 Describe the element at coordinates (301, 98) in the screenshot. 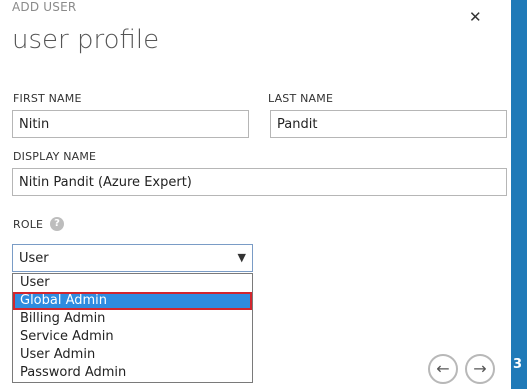

I see `last-name-label: LAST NAME` at that location.